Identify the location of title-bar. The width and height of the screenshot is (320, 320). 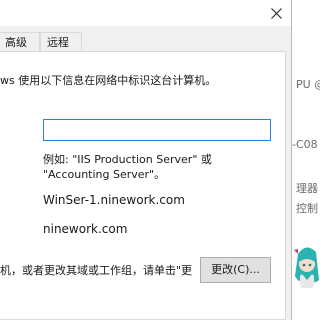
(145, 13).